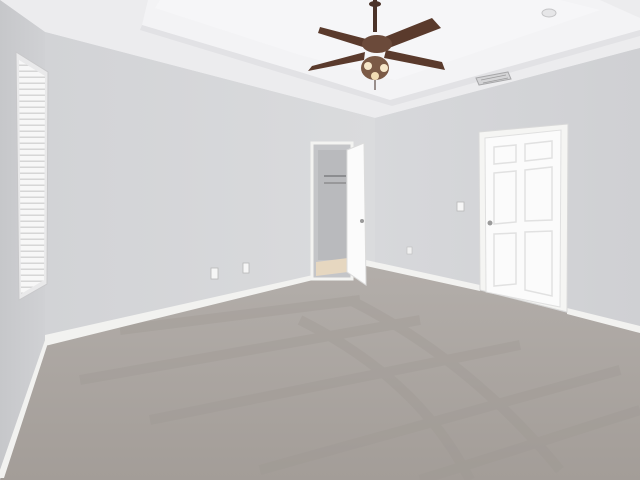 This screenshot has width=640, height=480. What do you see at coordinates (368, 66) in the screenshot?
I see `fan-bulb` at bounding box center [368, 66].